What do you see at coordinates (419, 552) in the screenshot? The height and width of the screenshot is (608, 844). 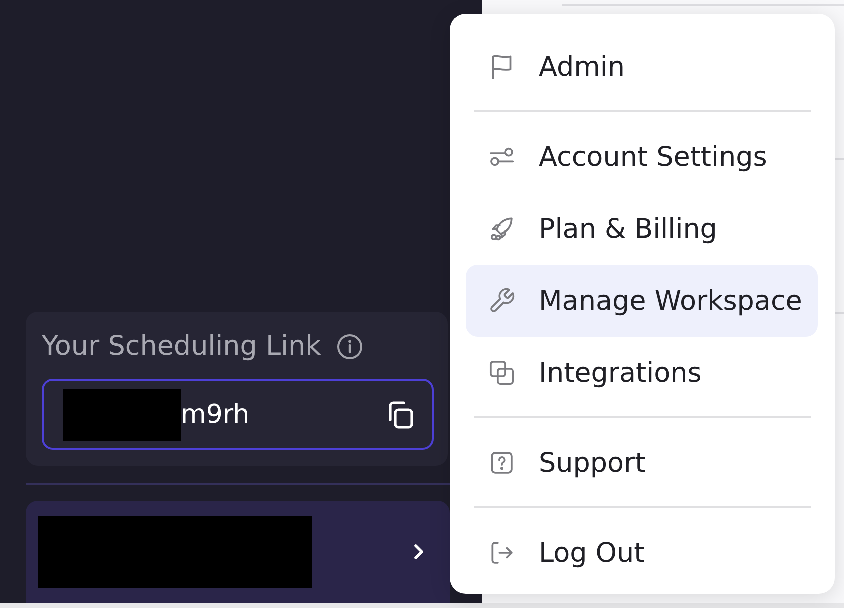 I see `chevron-right-icon` at bounding box center [419, 552].